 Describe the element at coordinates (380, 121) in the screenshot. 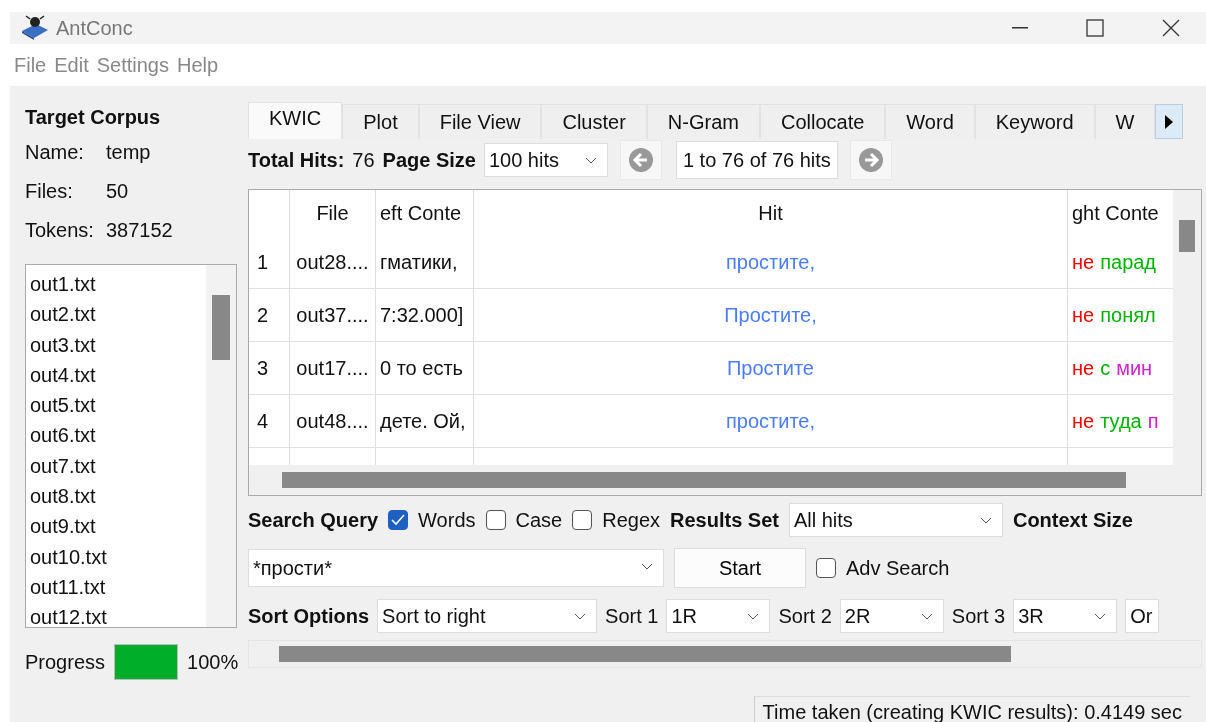

I see `tab: Plot` at that location.